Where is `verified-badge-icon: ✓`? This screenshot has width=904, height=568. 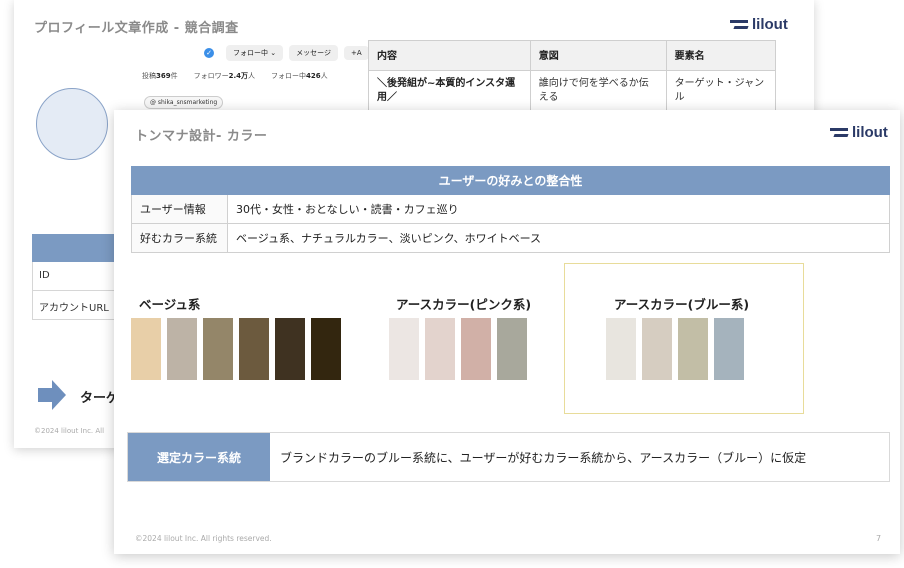 verified-badge-icon: ✓ is located at coordinates (209, 53).